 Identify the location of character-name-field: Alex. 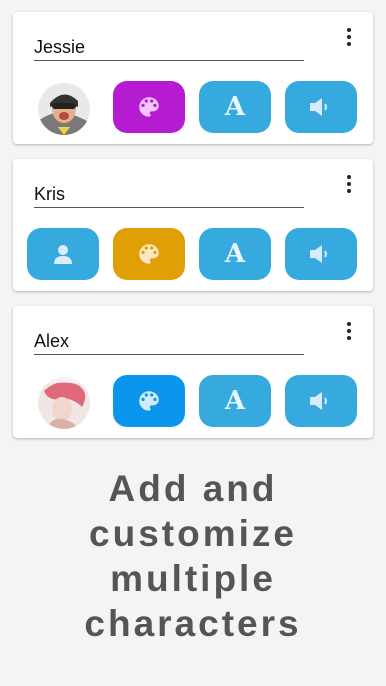
(169, 341).